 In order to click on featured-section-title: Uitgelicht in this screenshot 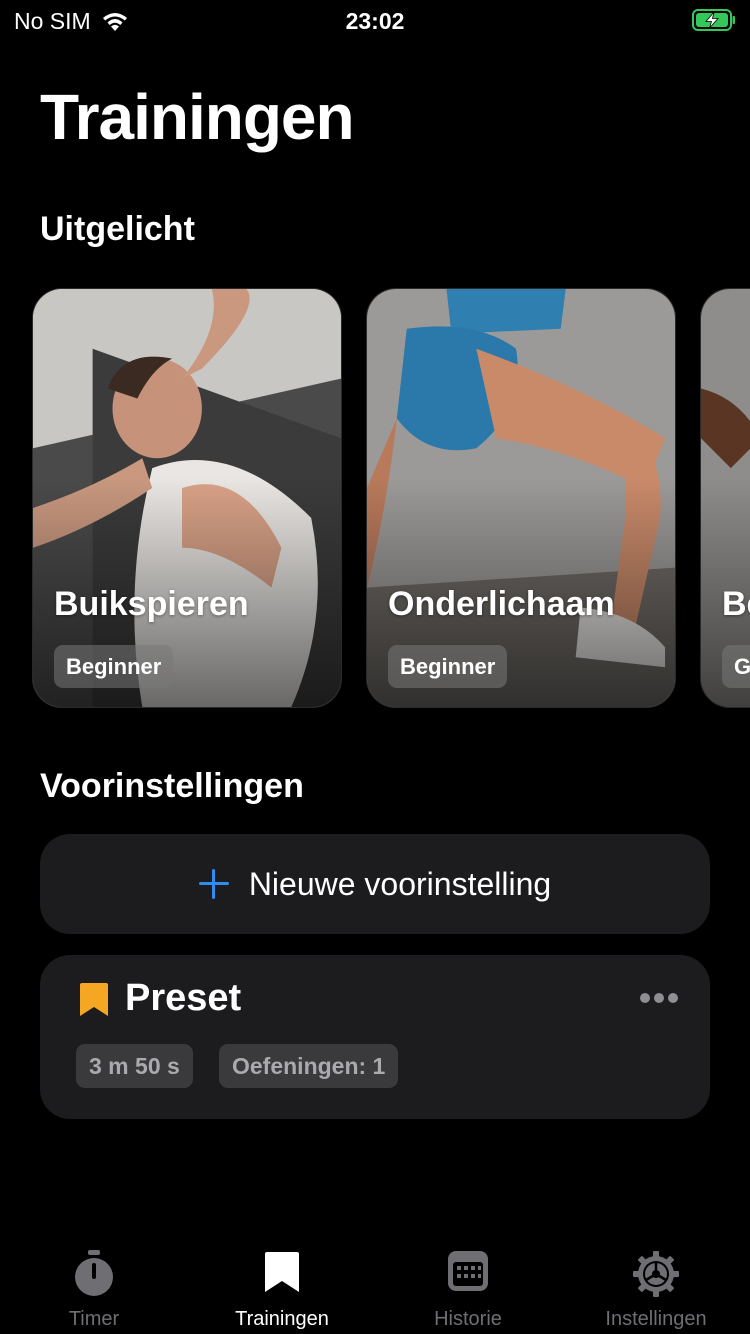, I will do `click(117, 229)`.